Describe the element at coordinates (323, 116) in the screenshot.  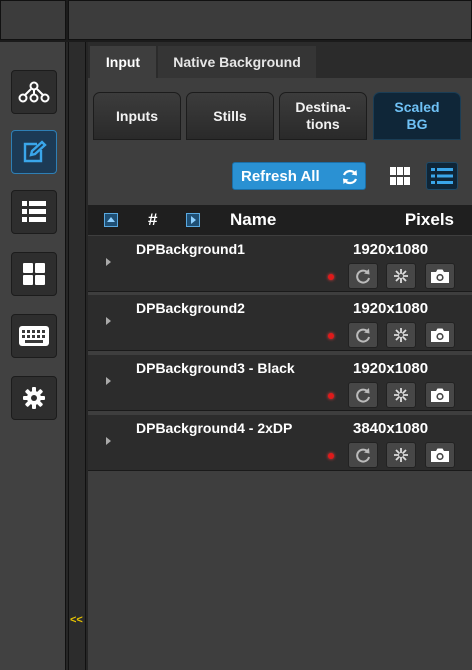
I see `subtab-destinations: Destina- tions` at that location.